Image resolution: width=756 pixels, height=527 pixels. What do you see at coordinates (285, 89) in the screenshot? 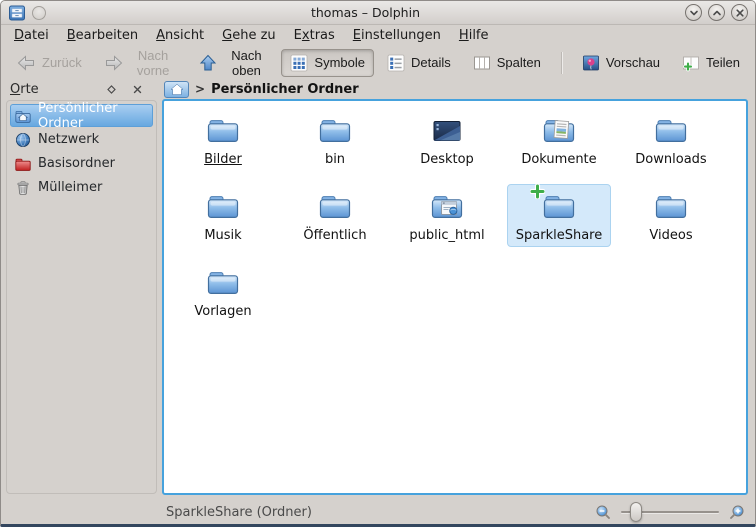
I see `breadcrumb-current: Persönlicher Ordner` at bounding box center [285, 89].